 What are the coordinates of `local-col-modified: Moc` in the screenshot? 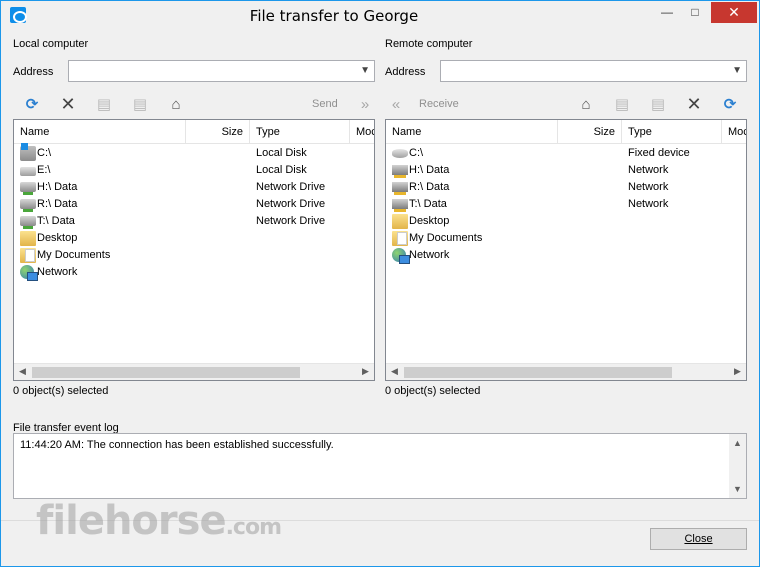 It's located at (362, 132).